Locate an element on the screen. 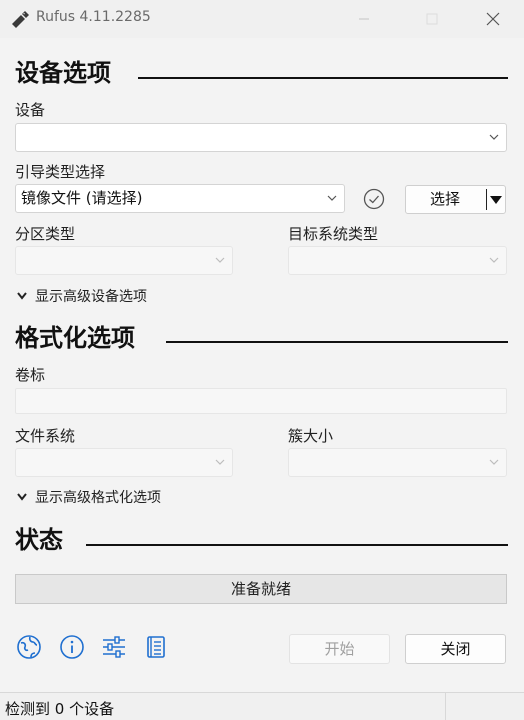  select-button-group: 选择 is located at coordinates (455, 199).